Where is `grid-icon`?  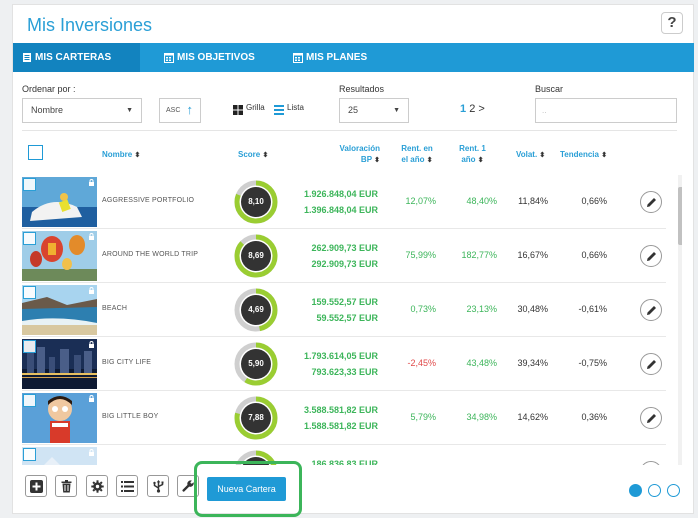
grid-icon is located at coordinates (238, 110).